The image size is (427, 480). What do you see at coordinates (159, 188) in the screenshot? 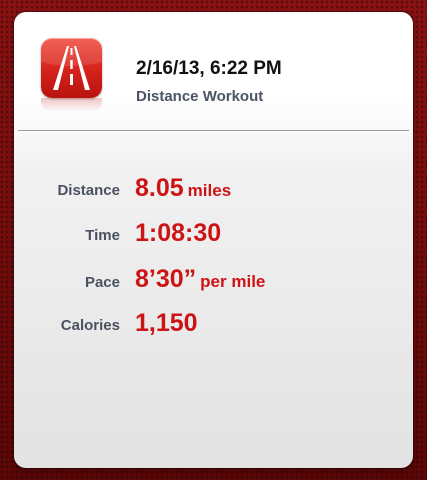
I see `distance-number: 8.05` at bounding box center [159, 188].